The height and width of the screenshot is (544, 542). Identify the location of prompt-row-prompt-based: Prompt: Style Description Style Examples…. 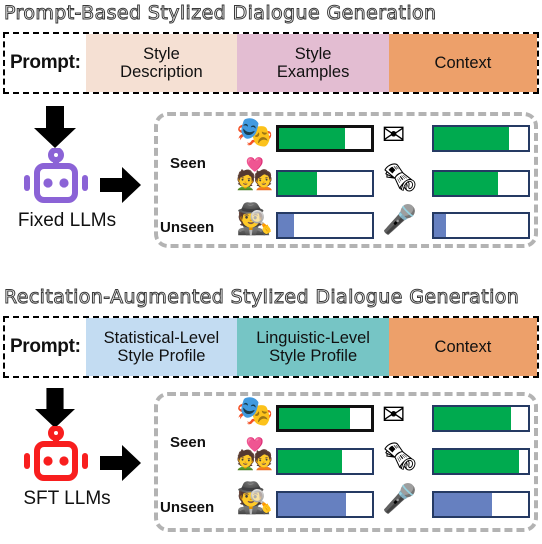
(271, 63).